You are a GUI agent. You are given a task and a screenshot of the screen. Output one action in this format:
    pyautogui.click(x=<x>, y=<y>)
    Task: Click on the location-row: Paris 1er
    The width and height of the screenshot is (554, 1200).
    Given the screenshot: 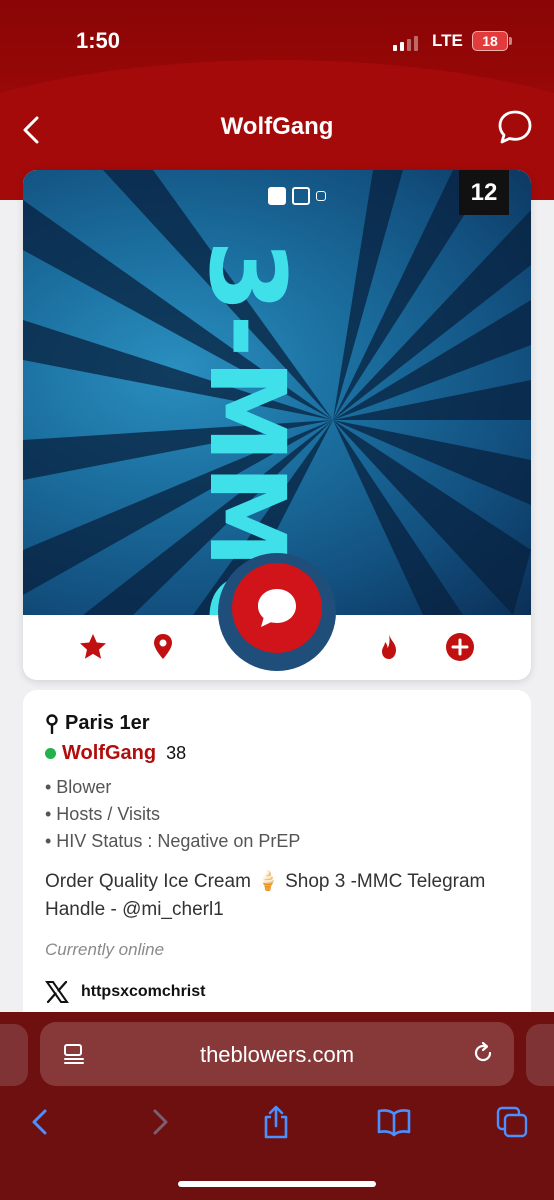 What is the action you would take?
    pyautogui.click(x=97, y=723)
    